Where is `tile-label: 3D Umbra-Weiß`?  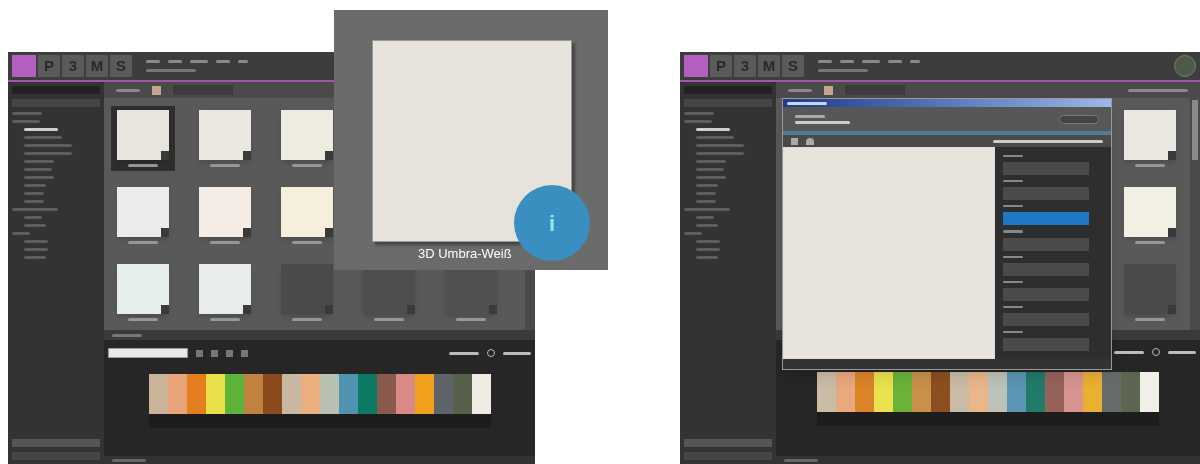 tile-label: 3D Umbra-Weiß is located at coordinates (465, 254).